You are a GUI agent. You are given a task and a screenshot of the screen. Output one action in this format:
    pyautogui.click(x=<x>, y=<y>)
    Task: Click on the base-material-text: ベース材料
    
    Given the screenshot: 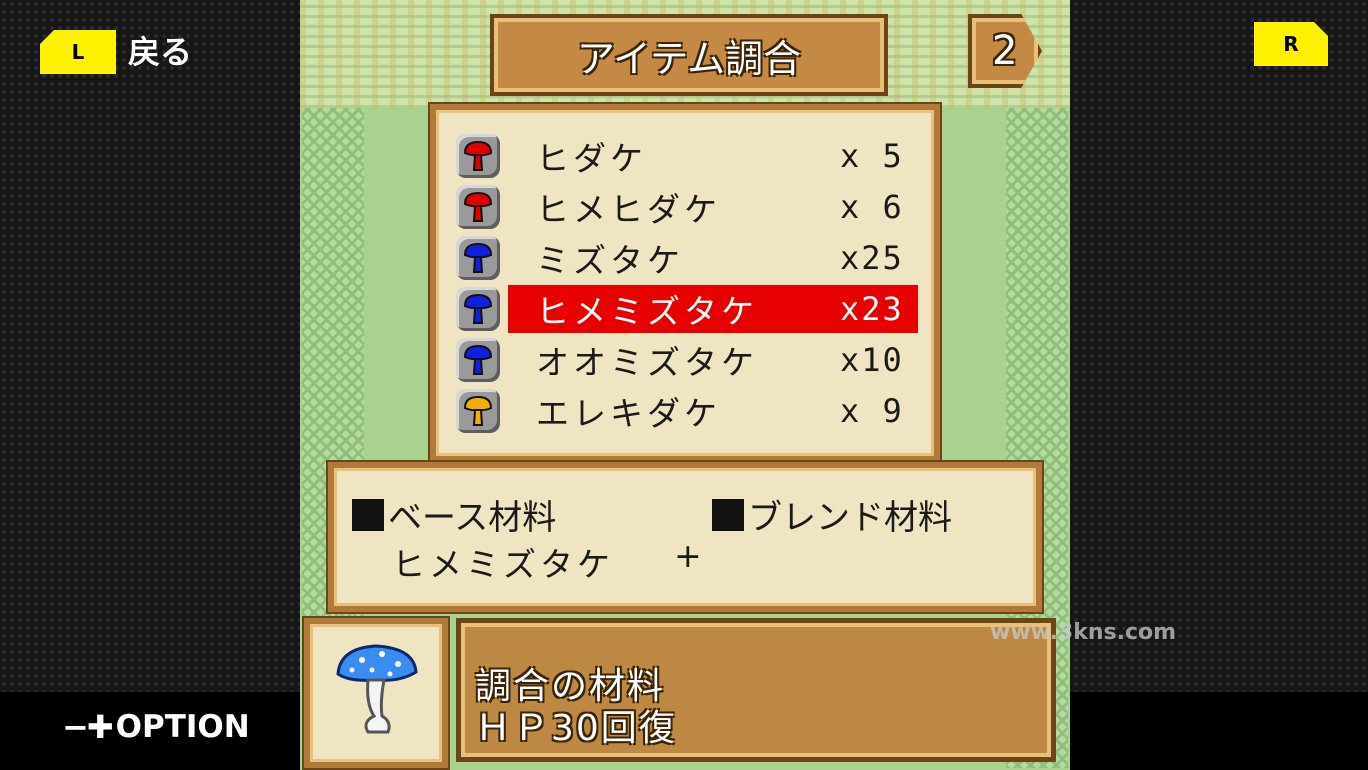 What is the action you would take?
    pyautogui.click(x=472, y=518)
    